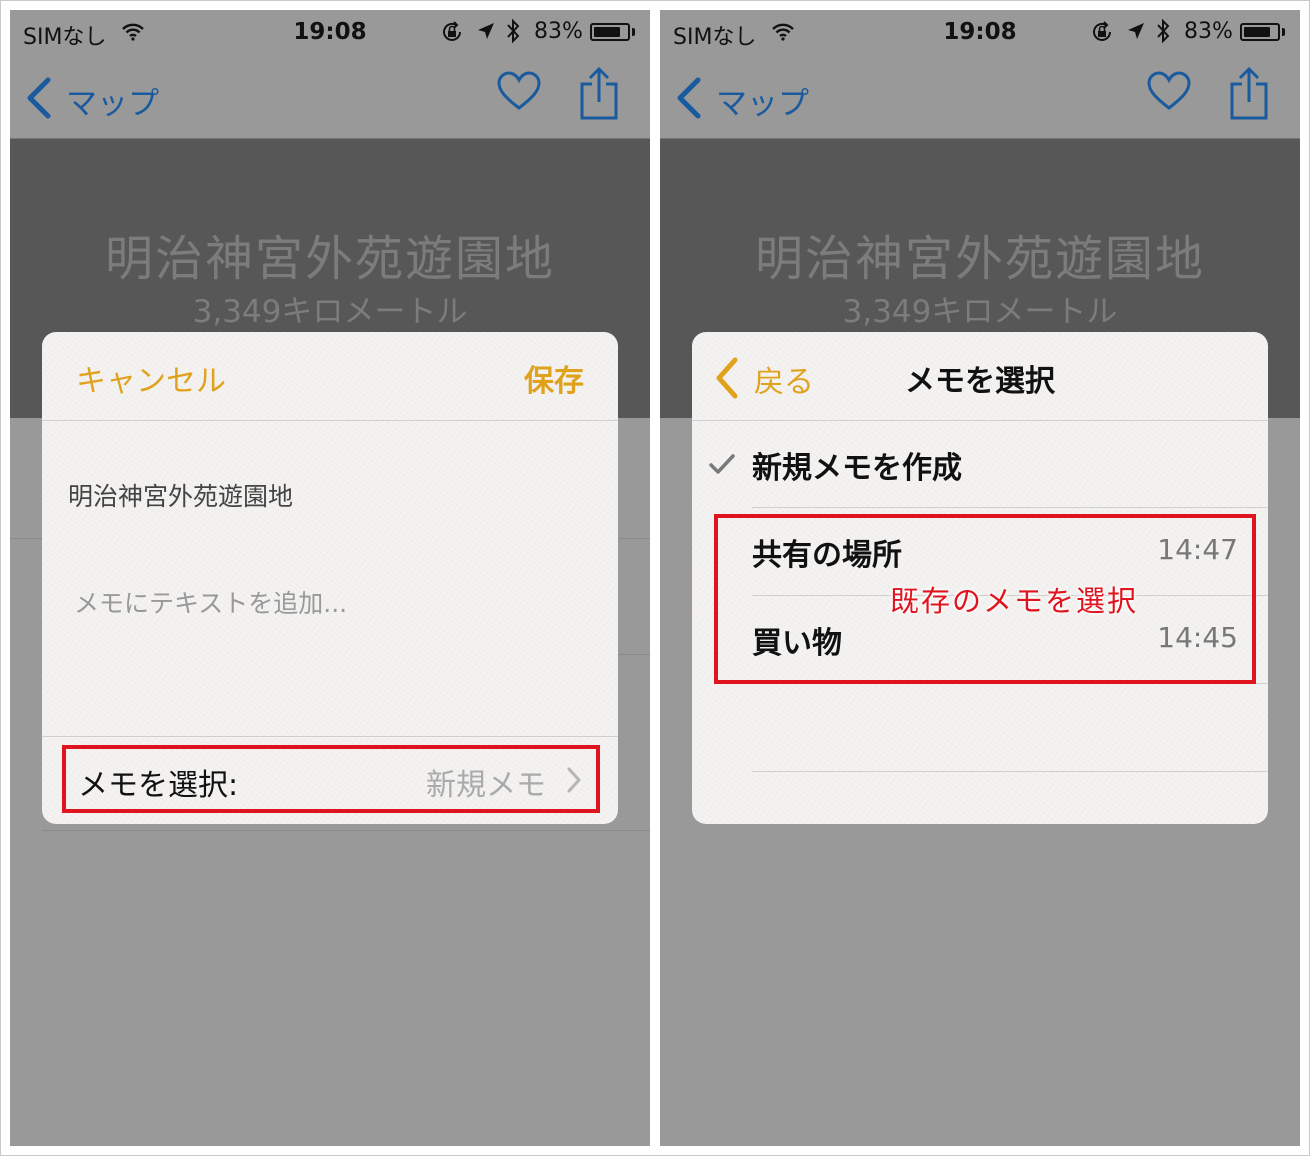 This screenshot has height=1156, width=1310. I want to click on dialog-title: メモを選択, so click(980, 381).